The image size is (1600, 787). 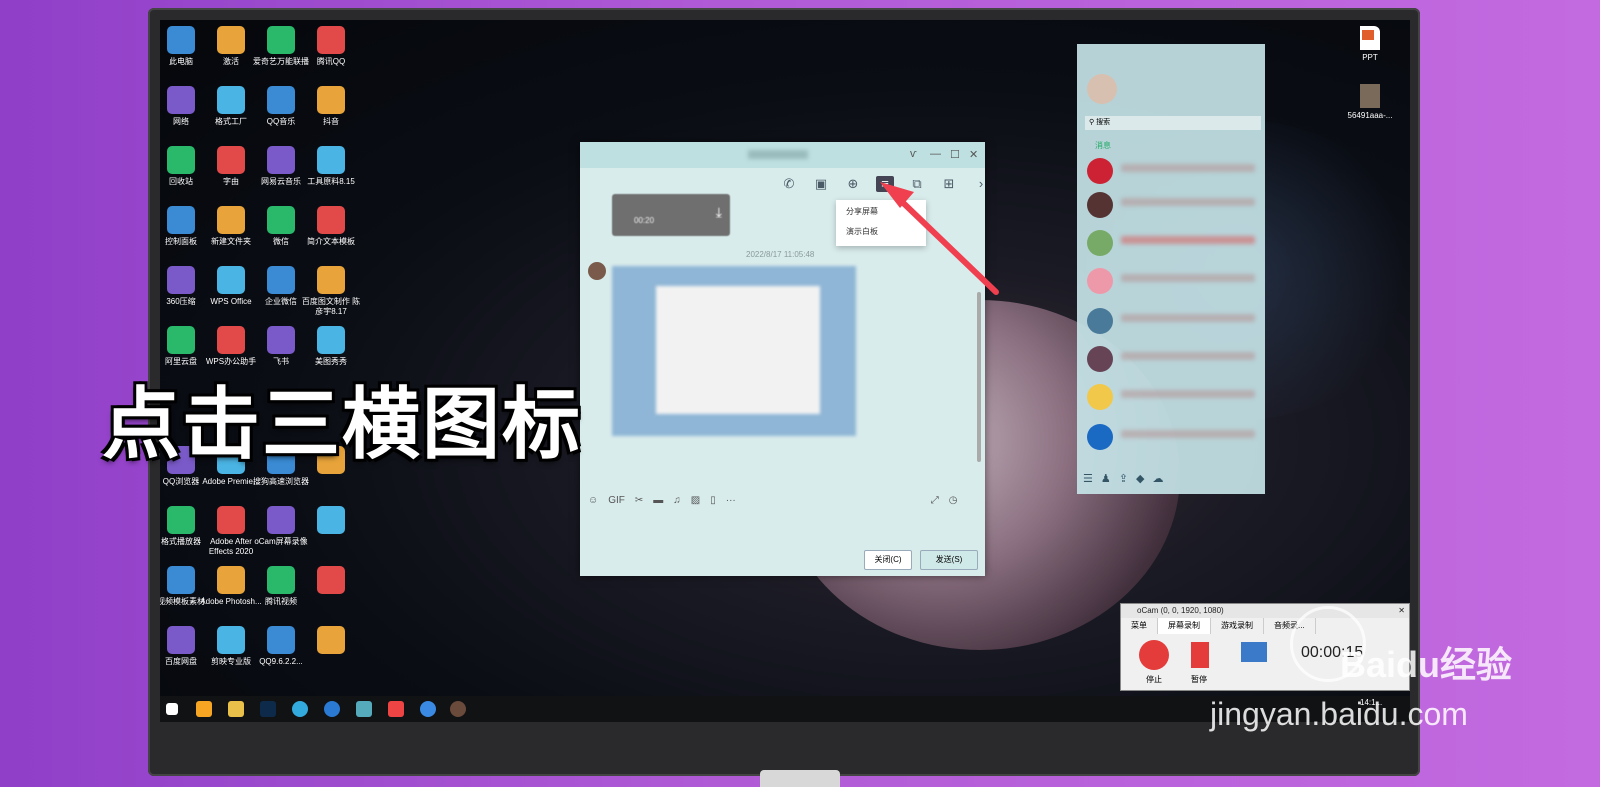 I want to click on instruction-caption: 点击三横图标, so click(x=342, y=425).